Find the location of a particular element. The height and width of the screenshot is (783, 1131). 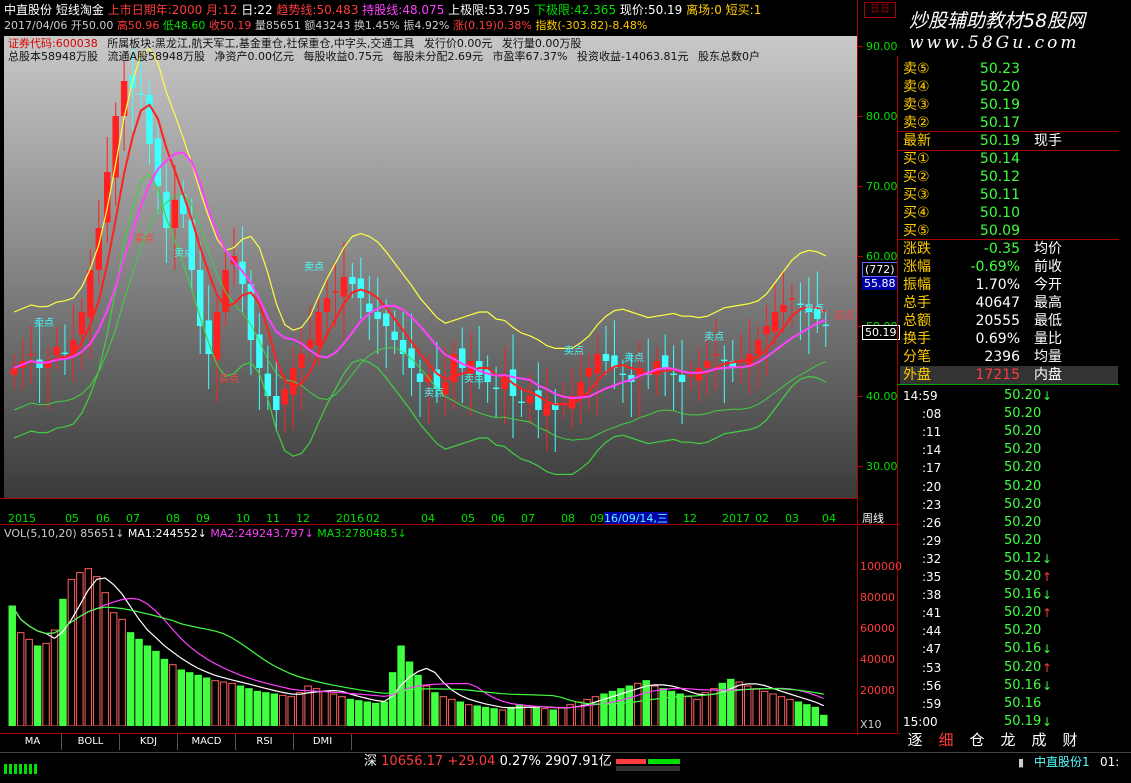

tick-row: :17 50.20 is located at coordinates (1009, 468).